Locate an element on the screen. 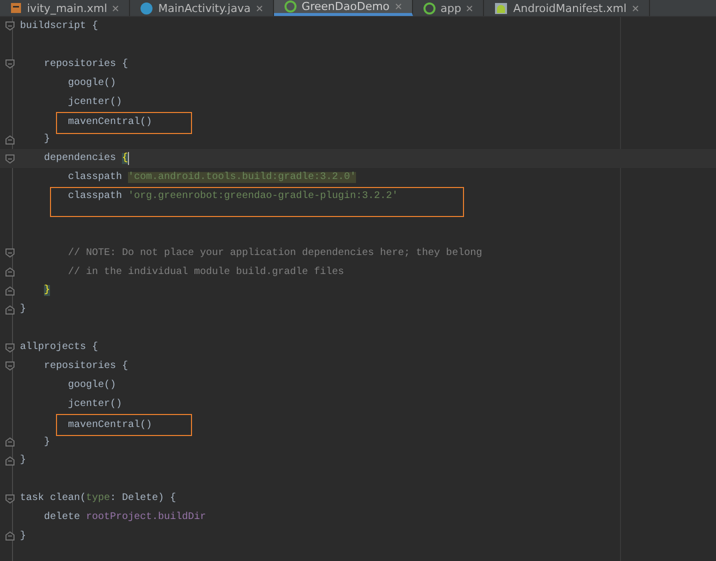 The width and height of the screenshot is (716, 561). string-literal: 'org.greenrobot:greendao-gradle-plugin:3.2.2' is located at coordinates (263, 196).